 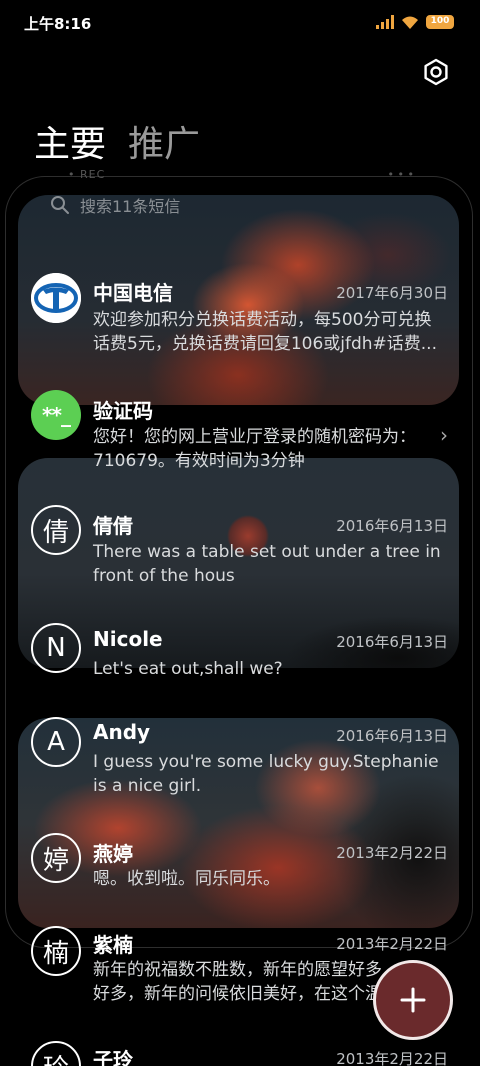 I want to click on plus-icon, so click(x=413, y=1000).